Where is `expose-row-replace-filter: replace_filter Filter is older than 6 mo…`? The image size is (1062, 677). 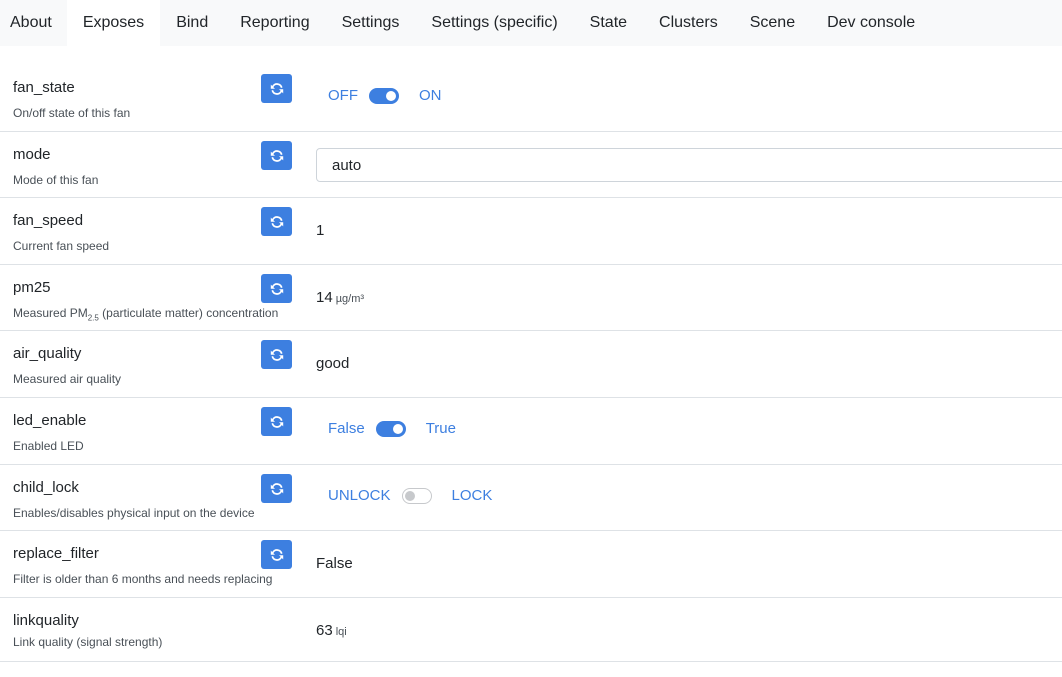
expose-row-replace-filter: replace_filter Filter is older than 6 mo… is located at coordinates (531, 564).